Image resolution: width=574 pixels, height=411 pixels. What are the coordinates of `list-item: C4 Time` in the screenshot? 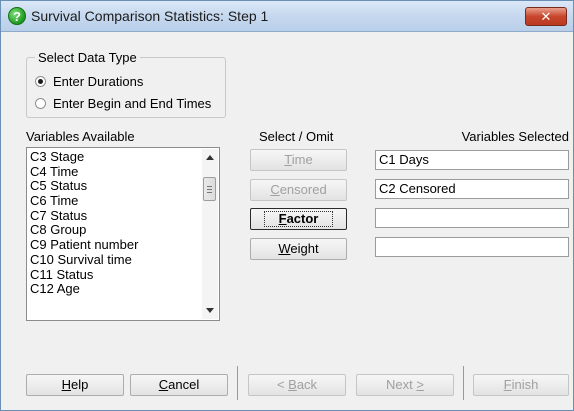 It's located at (114, 172).